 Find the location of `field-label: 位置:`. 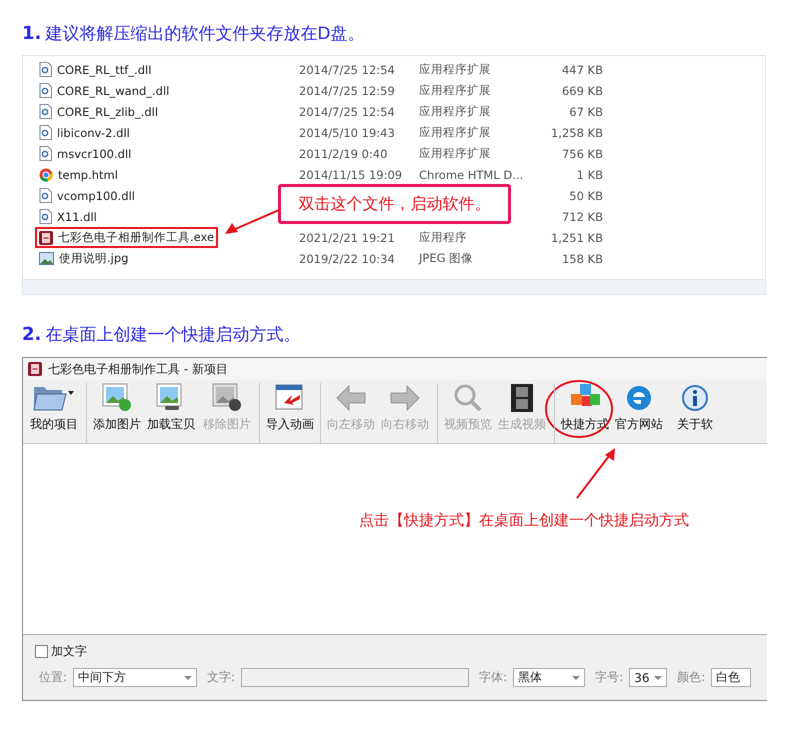

field-label: 位置: is located at coordinates (53, 677).